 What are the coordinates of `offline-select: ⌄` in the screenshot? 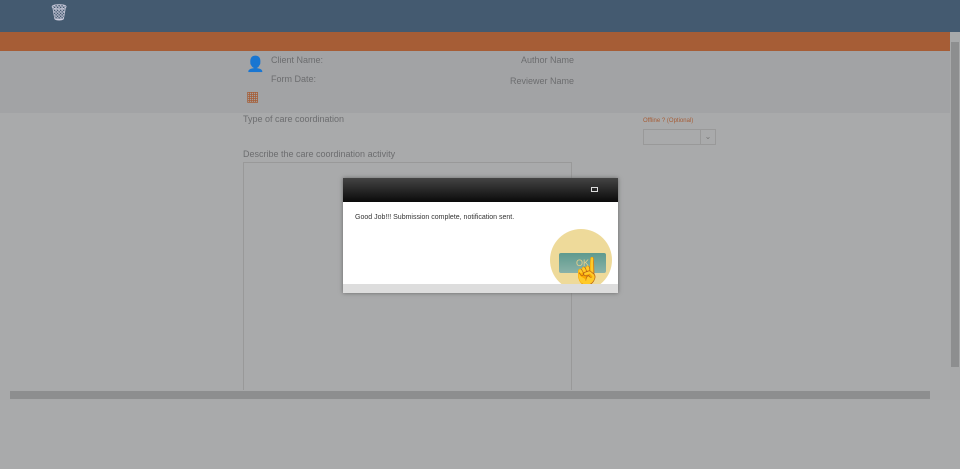 It's located at (679, 137).